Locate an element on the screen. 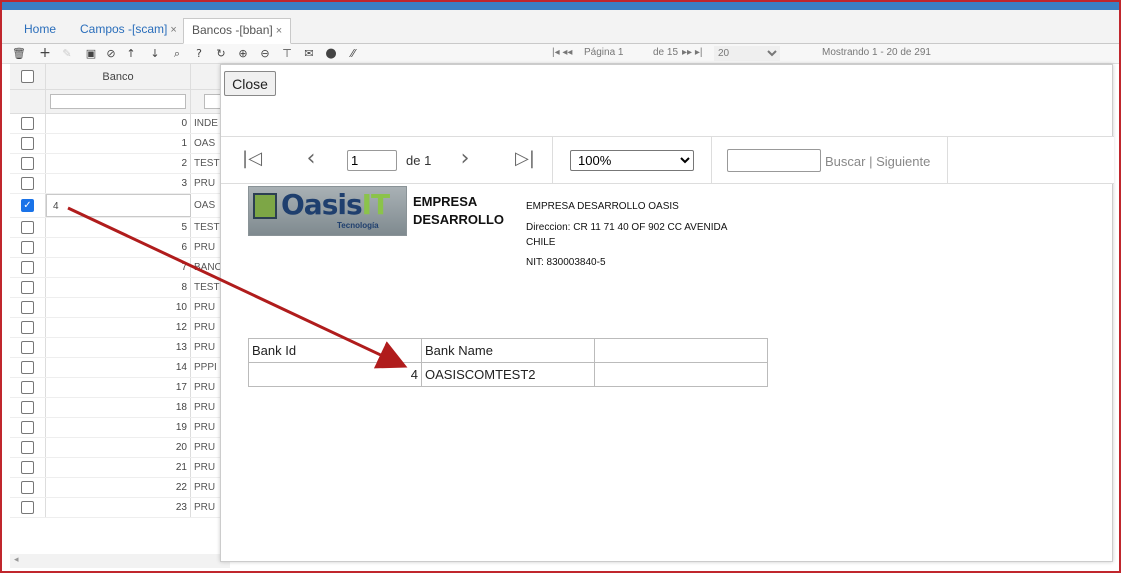 The width and height of the screenshot is (1121, 573). table-row: 14 PPPI is located at coordinates (120, 368).